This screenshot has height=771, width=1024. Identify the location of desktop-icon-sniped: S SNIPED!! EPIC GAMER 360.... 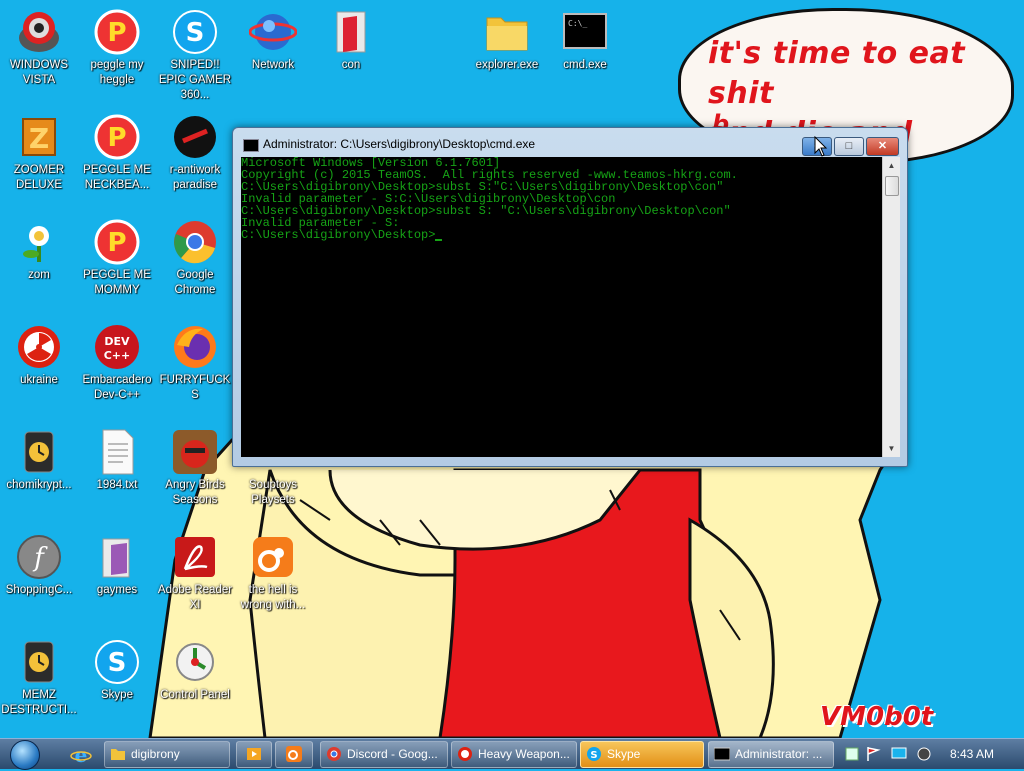
(195, 55).